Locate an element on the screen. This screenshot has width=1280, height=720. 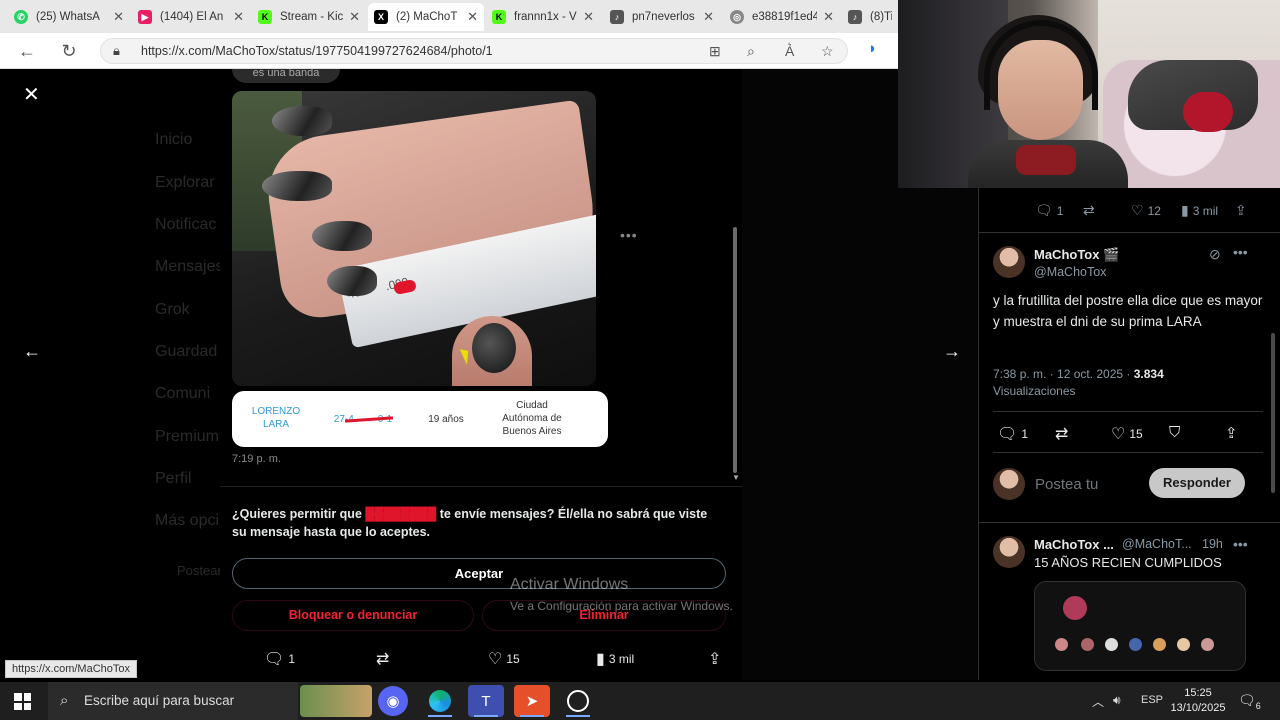
back-arrow-icon: ← is located at coordinates (27, 51).